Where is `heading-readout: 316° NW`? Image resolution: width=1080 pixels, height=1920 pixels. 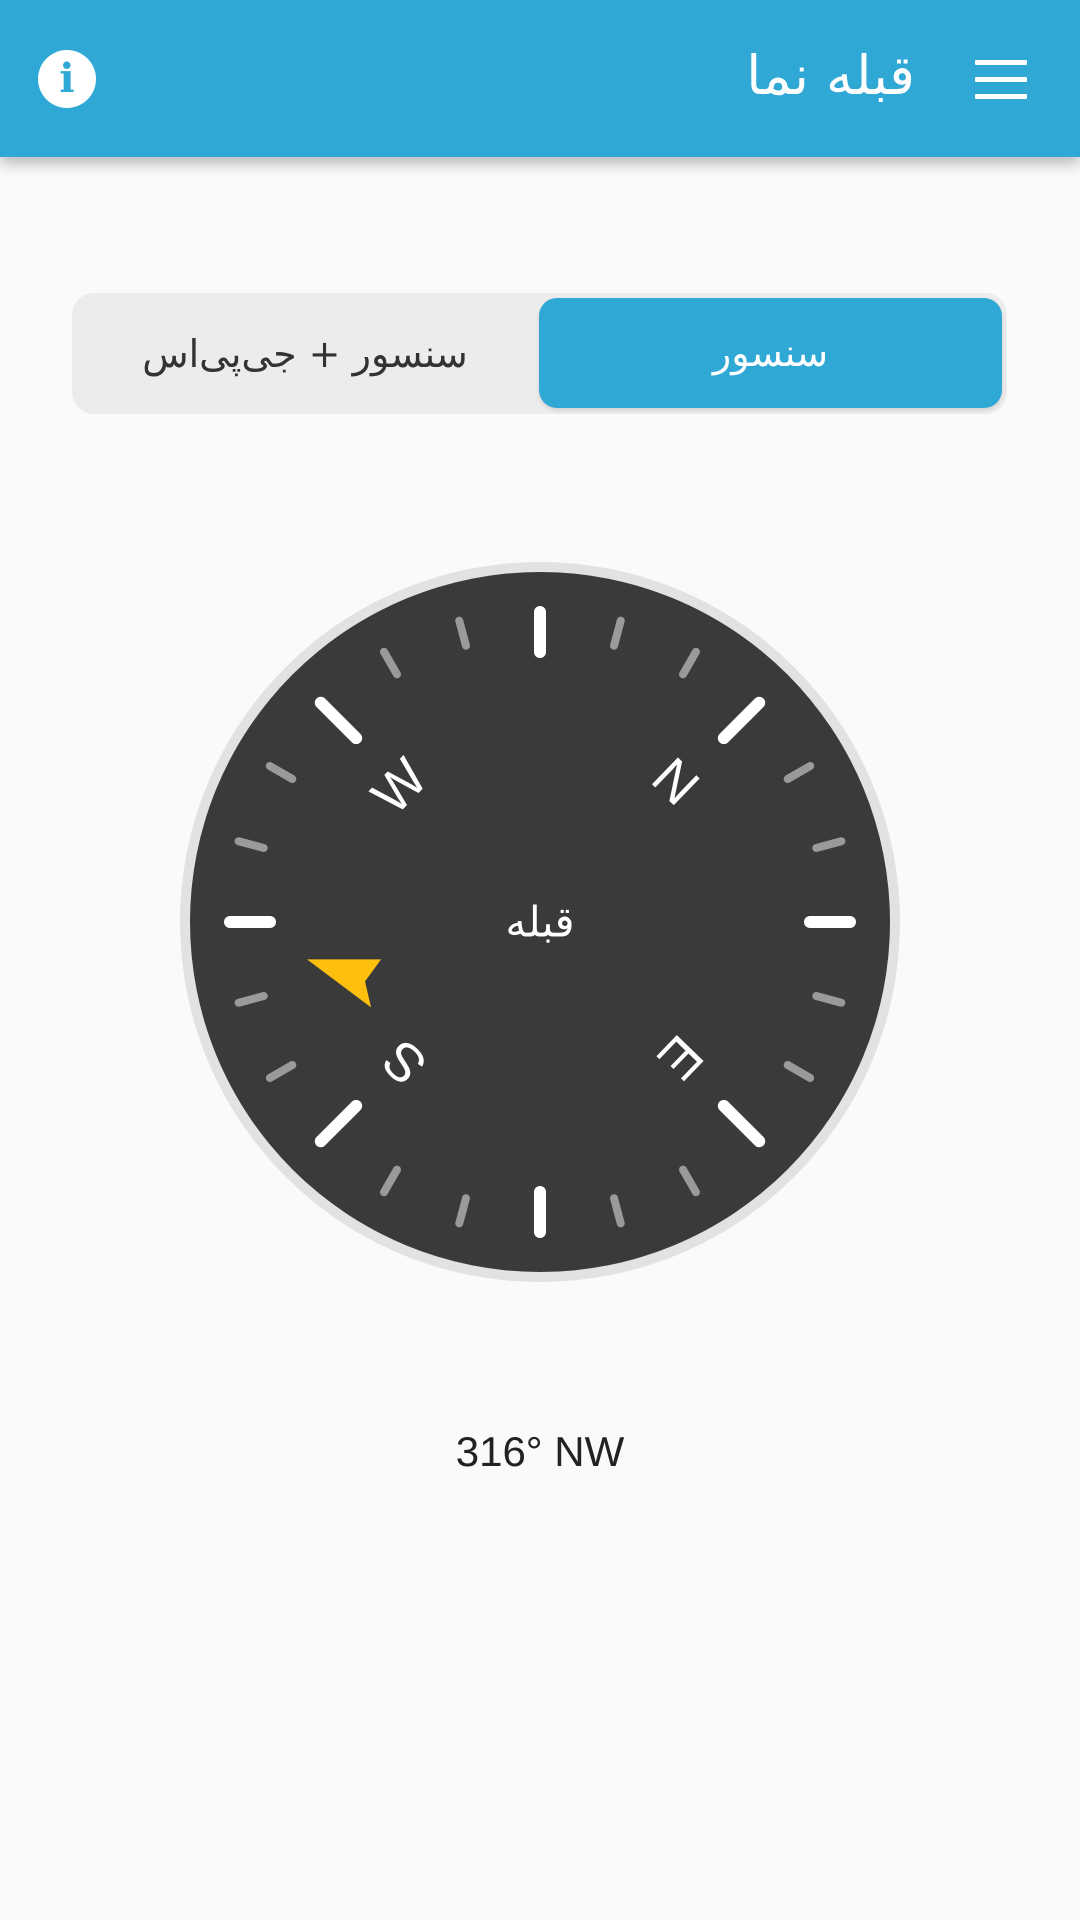 heading-readout: 316° NW is located at coordinates (540, 1451).